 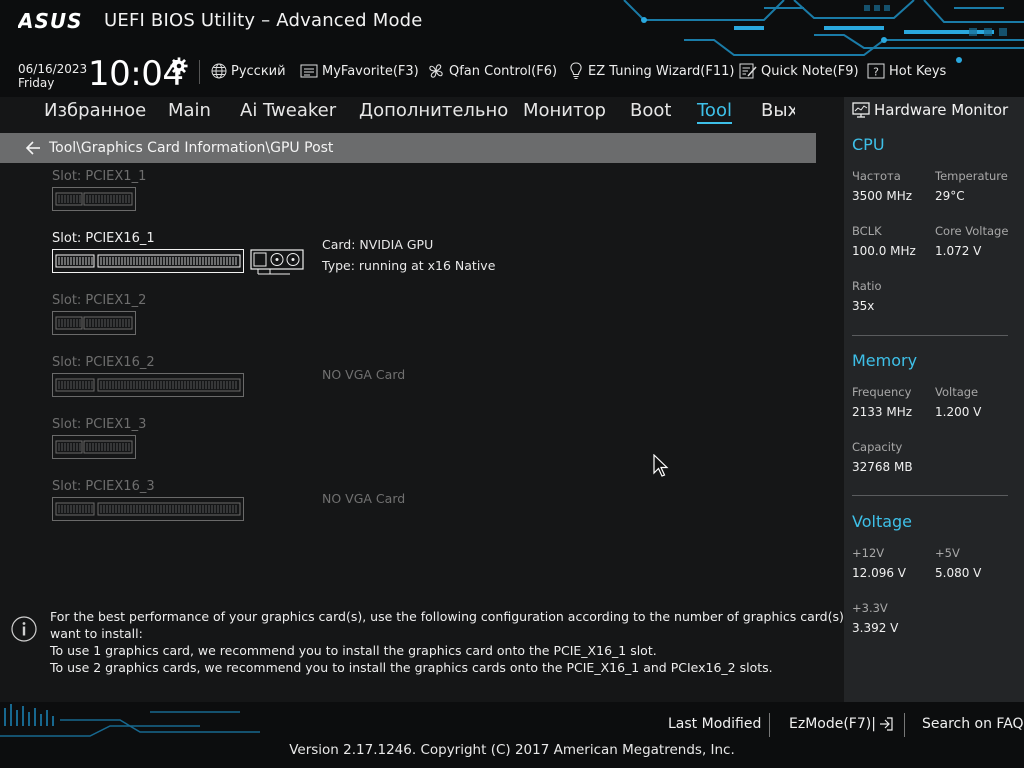 What do you see at coordinates (882, 196) in the screenshot?
I see `cpu-frequency-value: 3500 MHz` at bounding box center [882, 196].